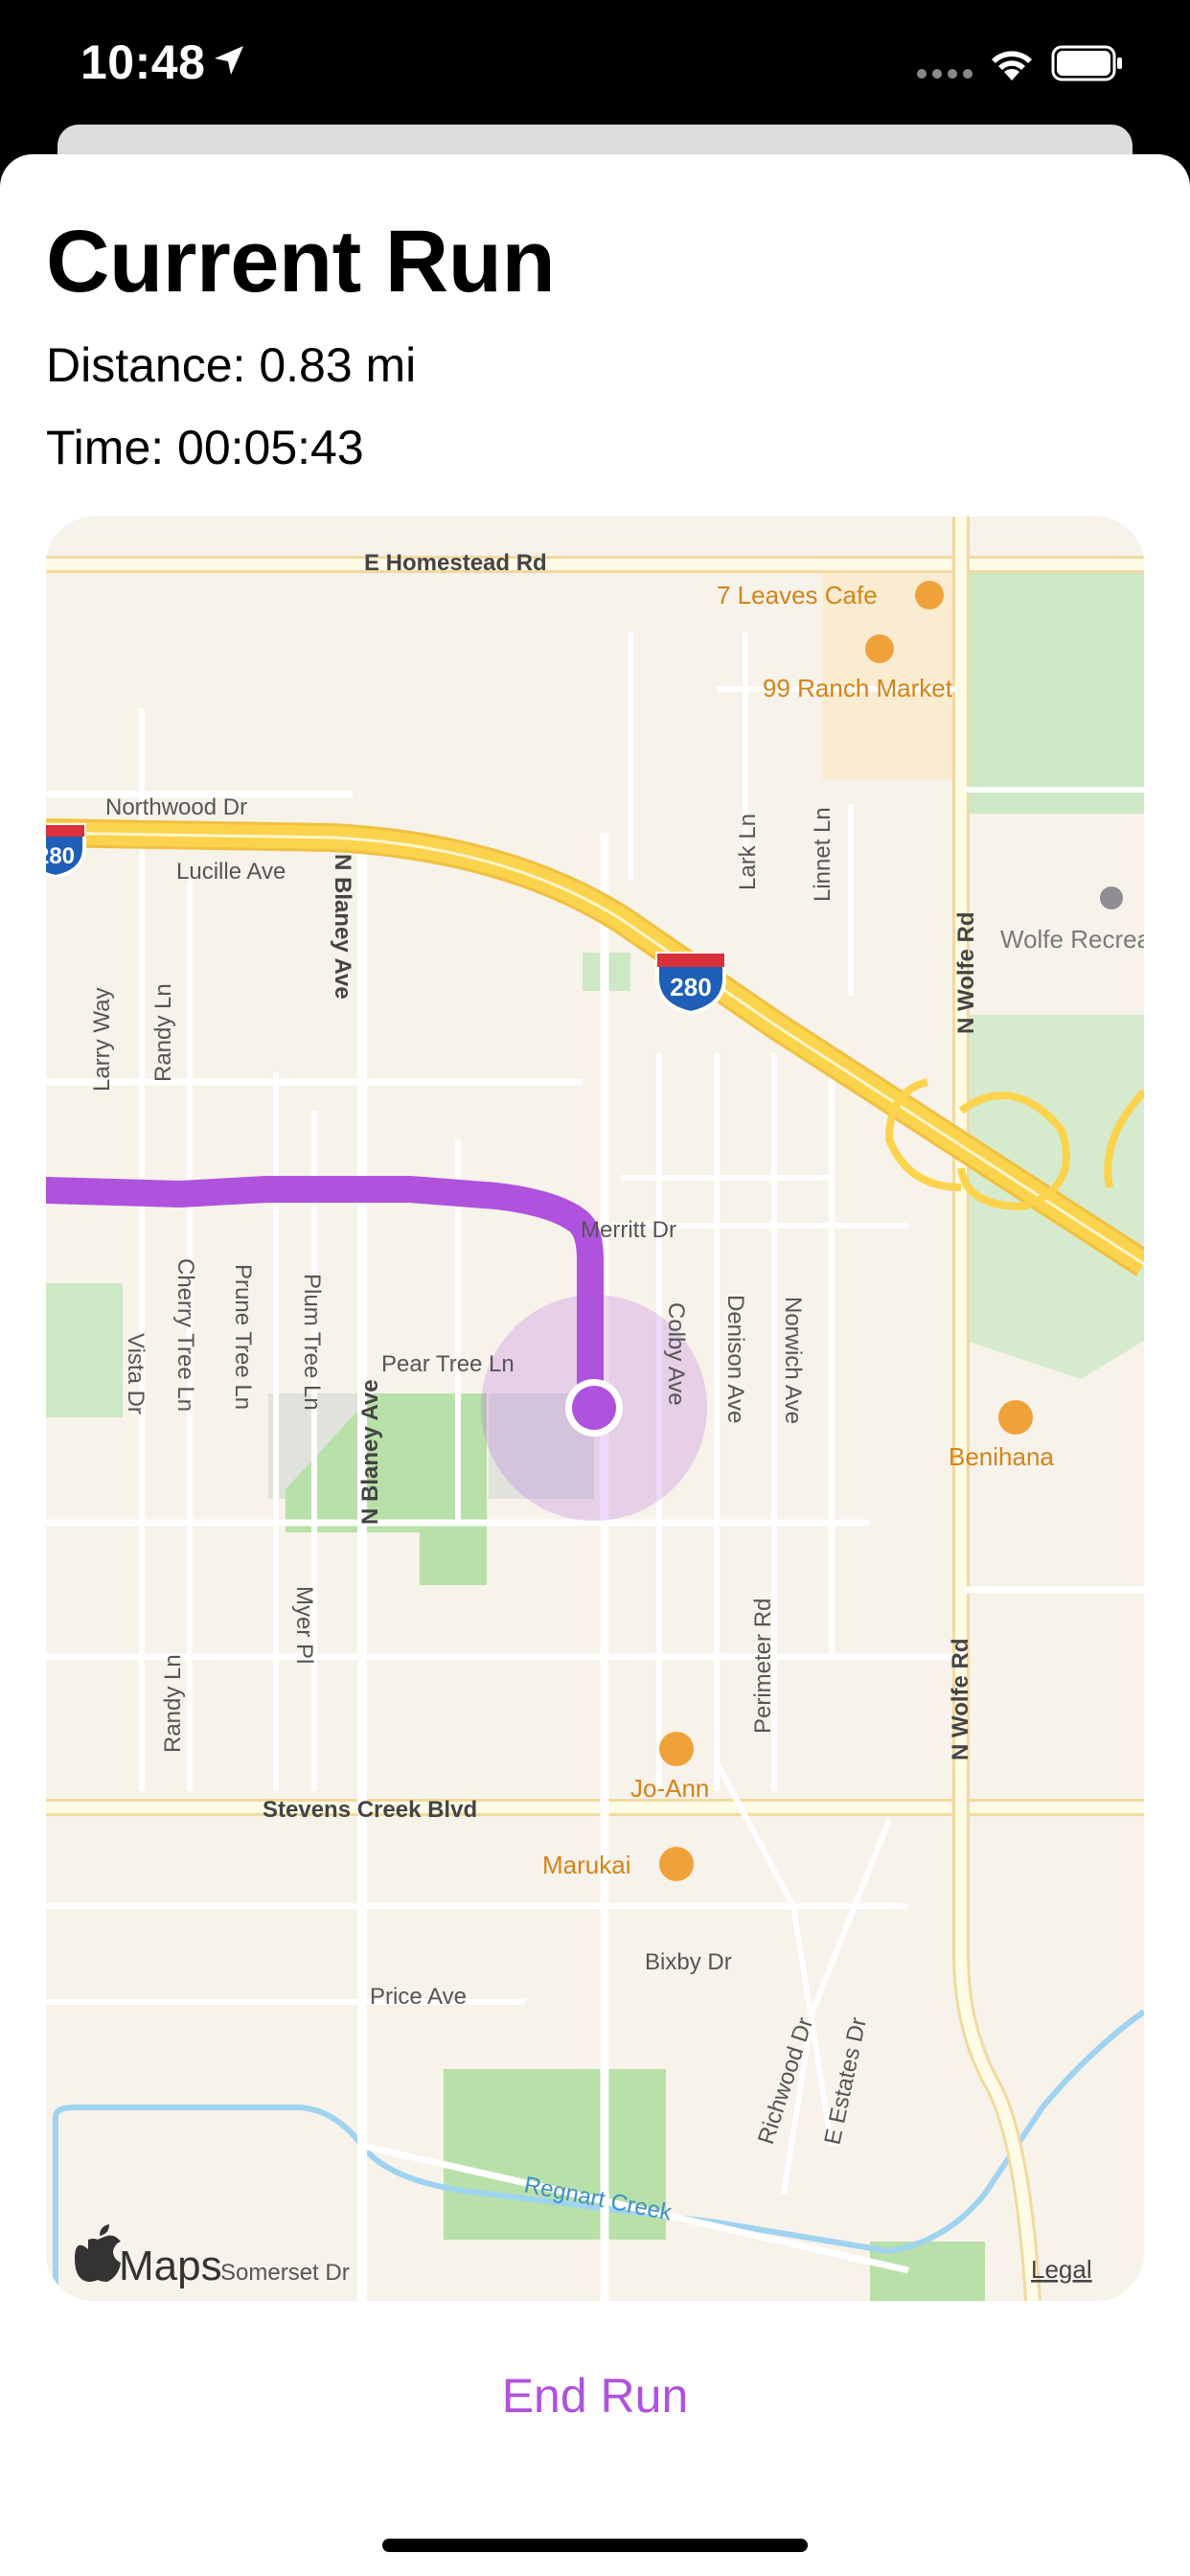  I want to click on poi-label: Jo-Ann, so click(669, 1788).